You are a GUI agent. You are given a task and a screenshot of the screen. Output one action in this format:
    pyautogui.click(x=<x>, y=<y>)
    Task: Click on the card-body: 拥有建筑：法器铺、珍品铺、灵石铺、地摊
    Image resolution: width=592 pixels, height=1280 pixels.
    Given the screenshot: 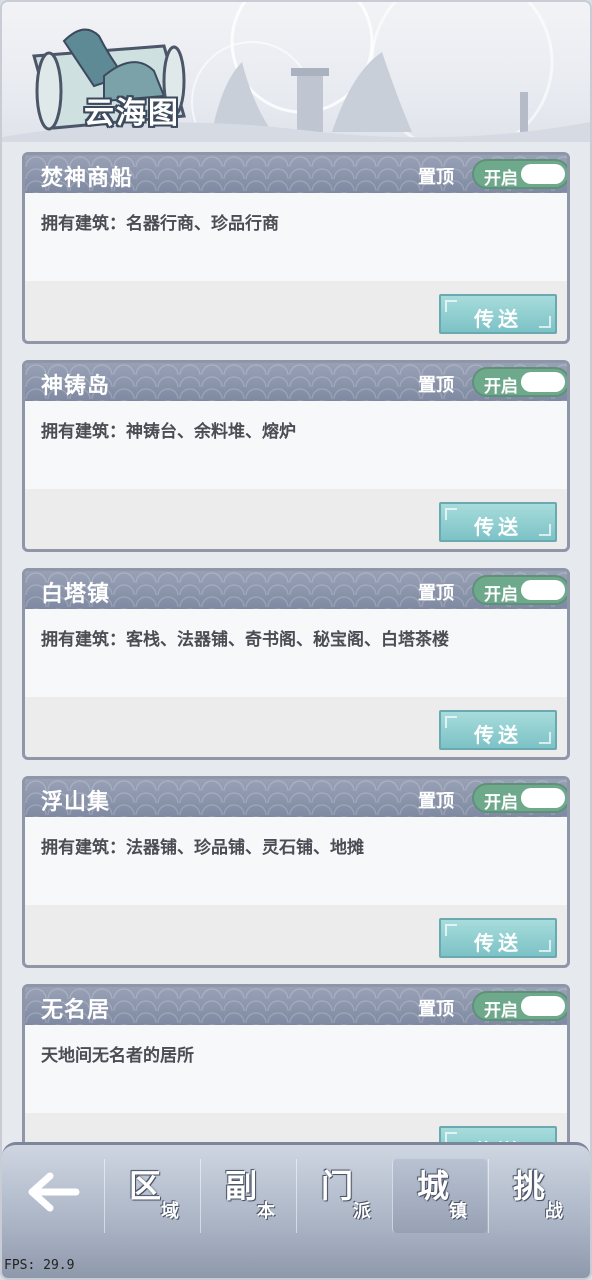 What is the action you would take?
    pyautogui.click(x=296, y=861)
    